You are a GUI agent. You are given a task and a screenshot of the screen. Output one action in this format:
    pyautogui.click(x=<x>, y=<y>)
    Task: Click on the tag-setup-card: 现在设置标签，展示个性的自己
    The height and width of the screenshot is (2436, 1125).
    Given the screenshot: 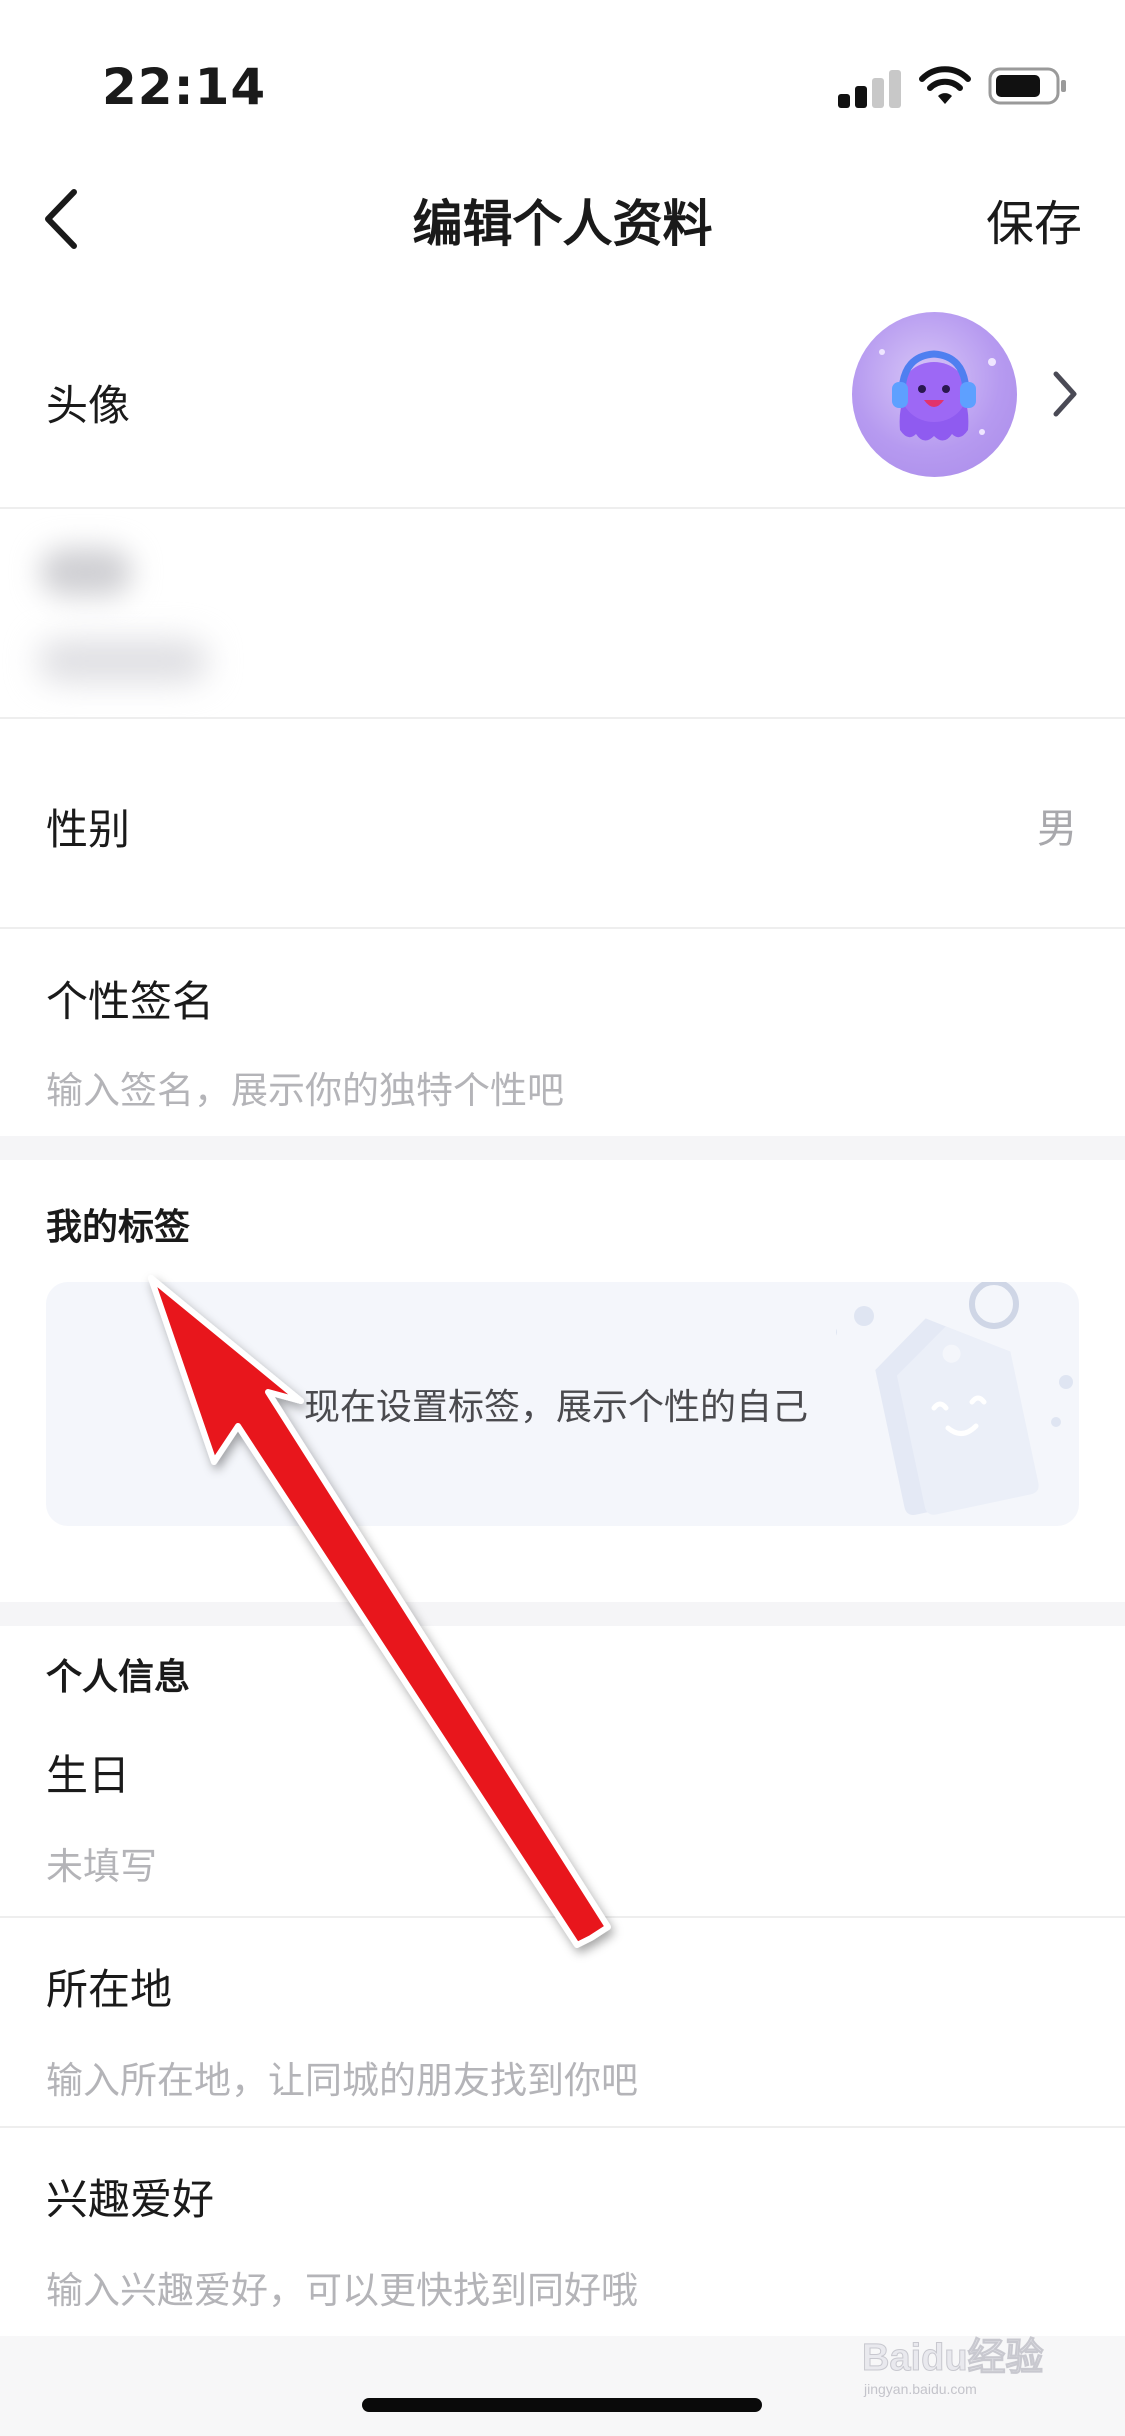 What is the action you would take?
    pyautogui.click(x=562, y=1404)
    